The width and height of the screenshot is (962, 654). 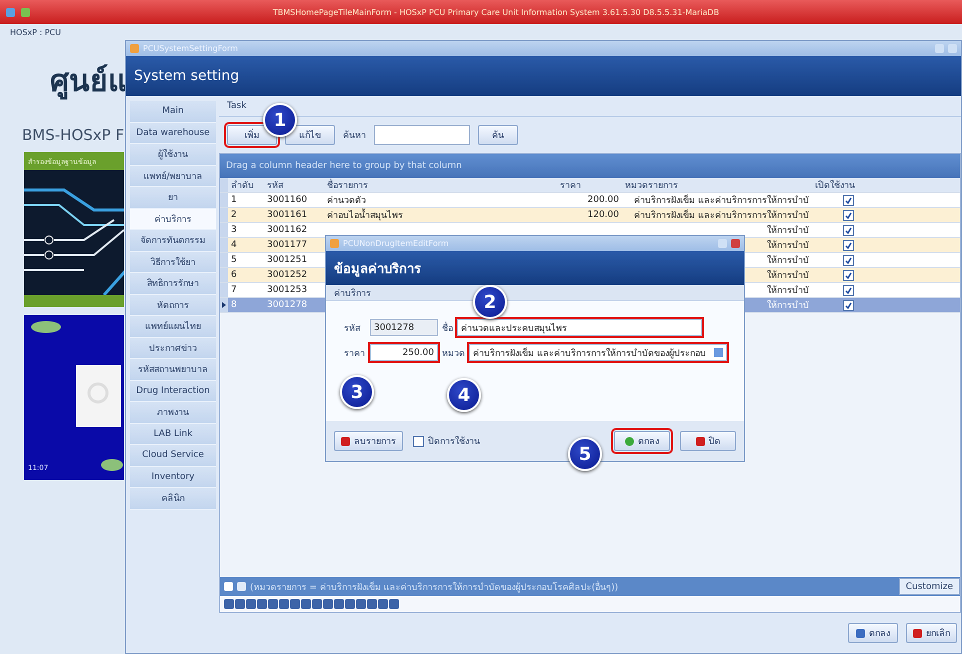 I want to click on ok-button: ตกลง, so click(x=642, y=441).